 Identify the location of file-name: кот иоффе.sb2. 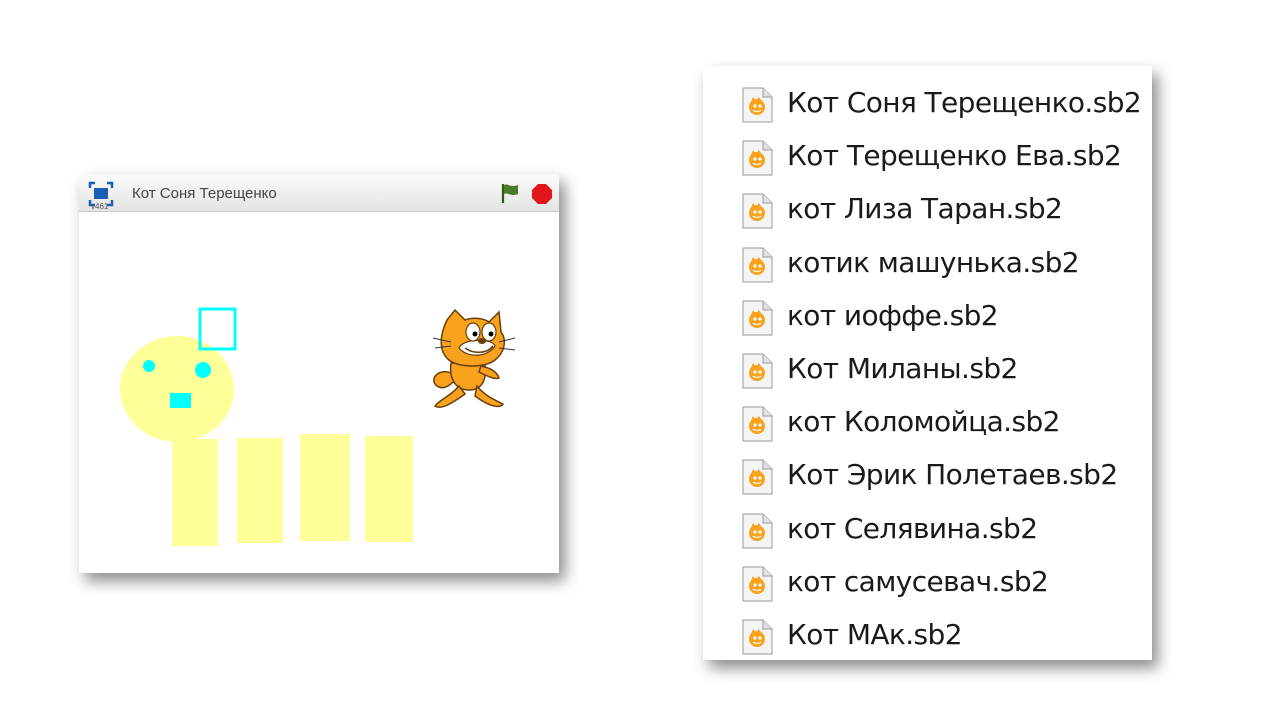
(893, 315).